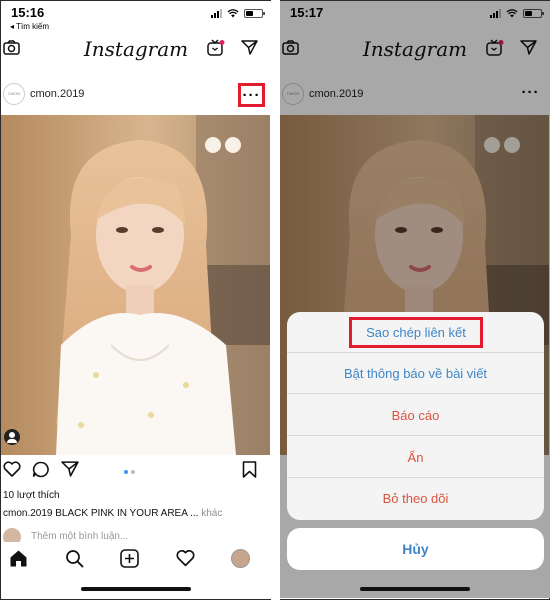  What do you see at coordinates (233, 13) in the screenshot?
I see `wifi-icon` at bounding box center [233, 13].